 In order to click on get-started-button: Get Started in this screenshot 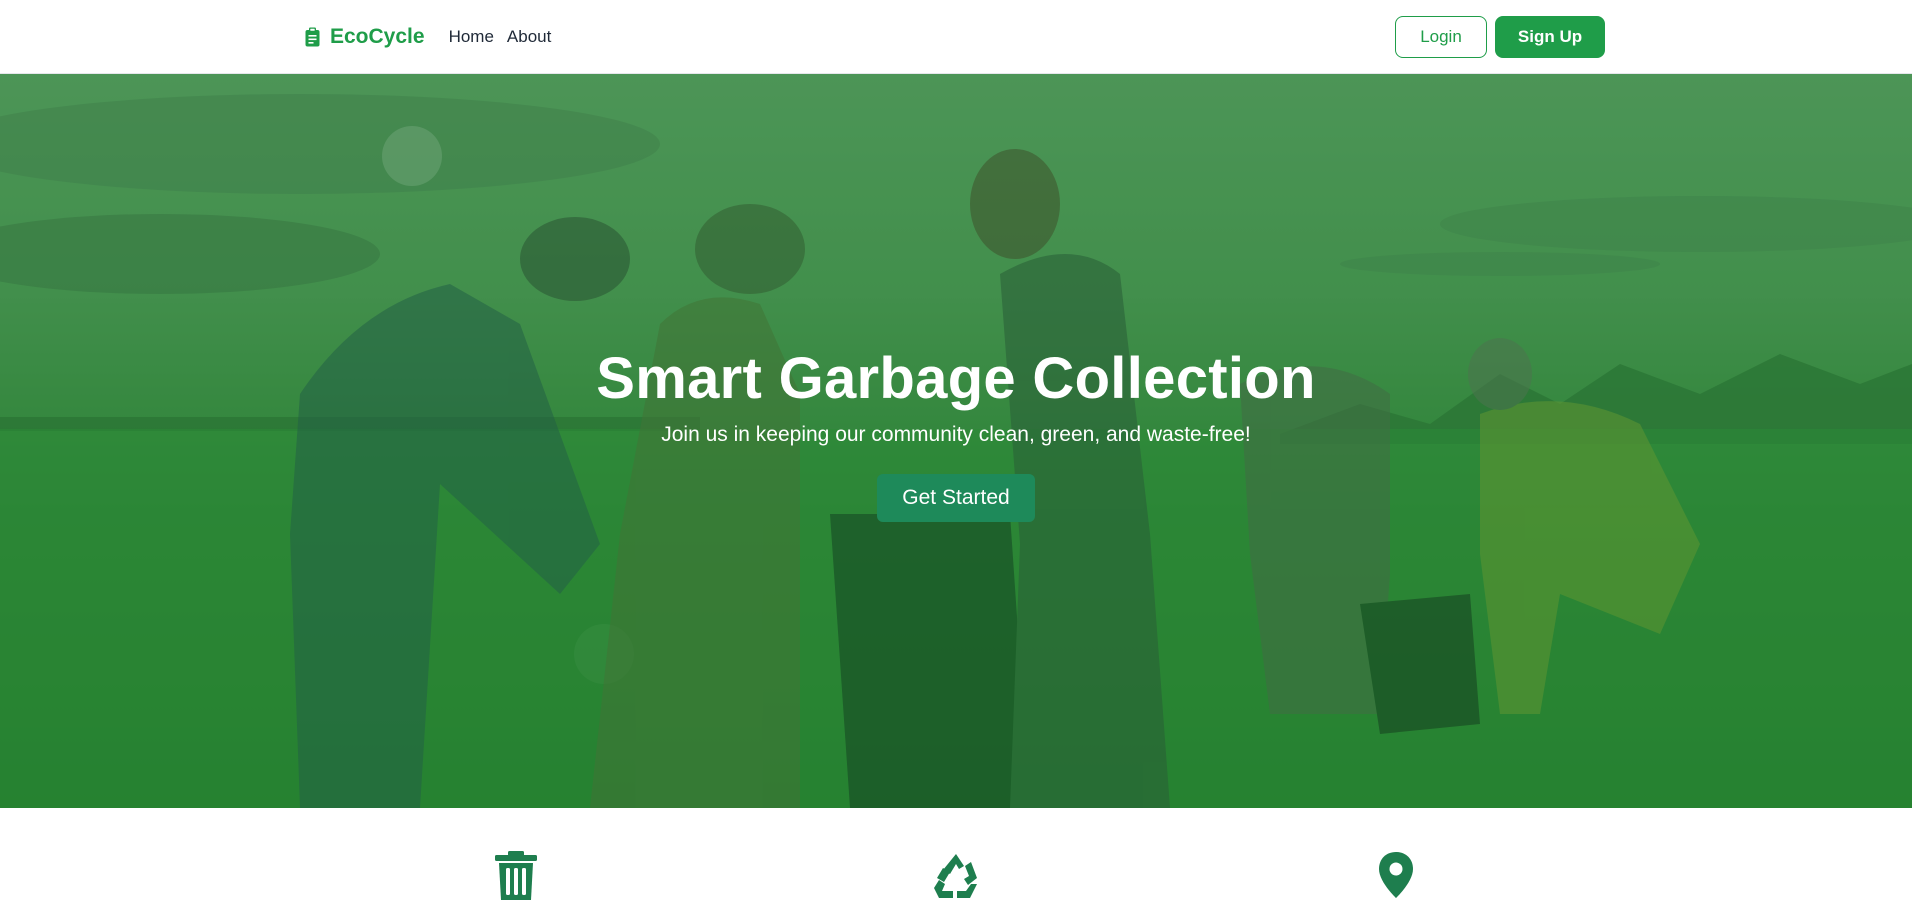, I will do `click(956, 498)`.